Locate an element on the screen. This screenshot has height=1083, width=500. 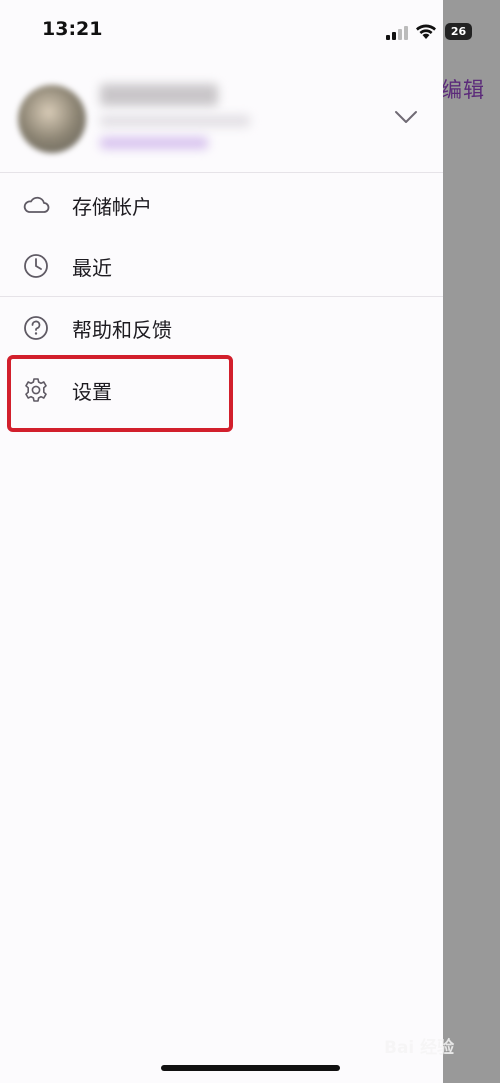
wifi-icon is located at coordinates (426, 31).